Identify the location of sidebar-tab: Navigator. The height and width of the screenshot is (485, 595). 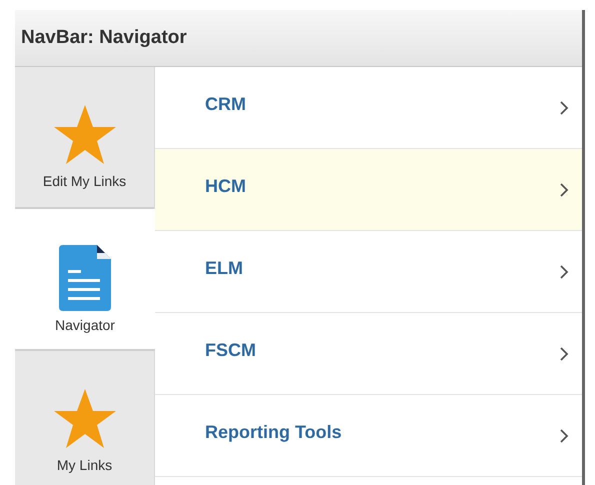
(85, 280).